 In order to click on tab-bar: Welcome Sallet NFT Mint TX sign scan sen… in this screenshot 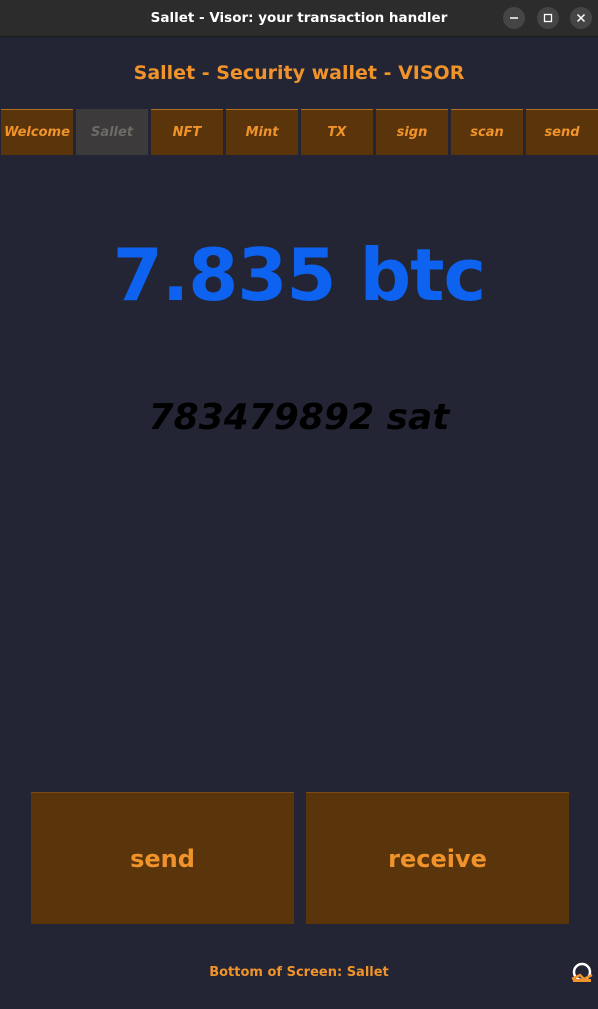, I will do `click(299, 132)`.